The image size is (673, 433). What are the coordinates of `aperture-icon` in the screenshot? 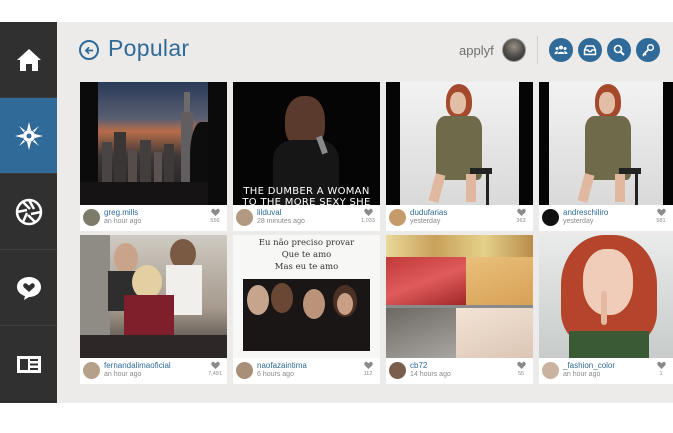 It's located at (28, 211).